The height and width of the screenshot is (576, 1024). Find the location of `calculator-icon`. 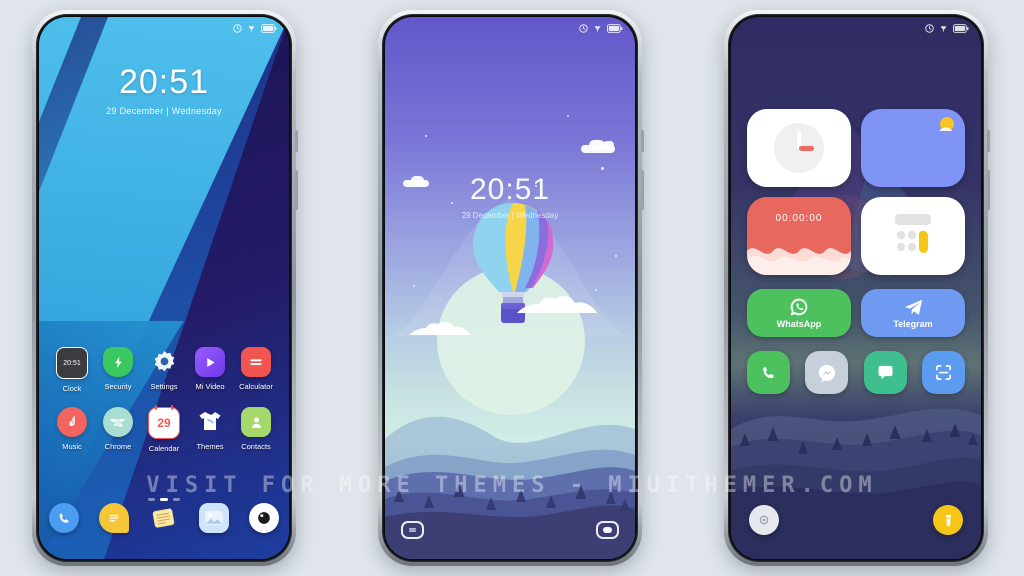

calculator-icon is located at coordinates (913, 233).